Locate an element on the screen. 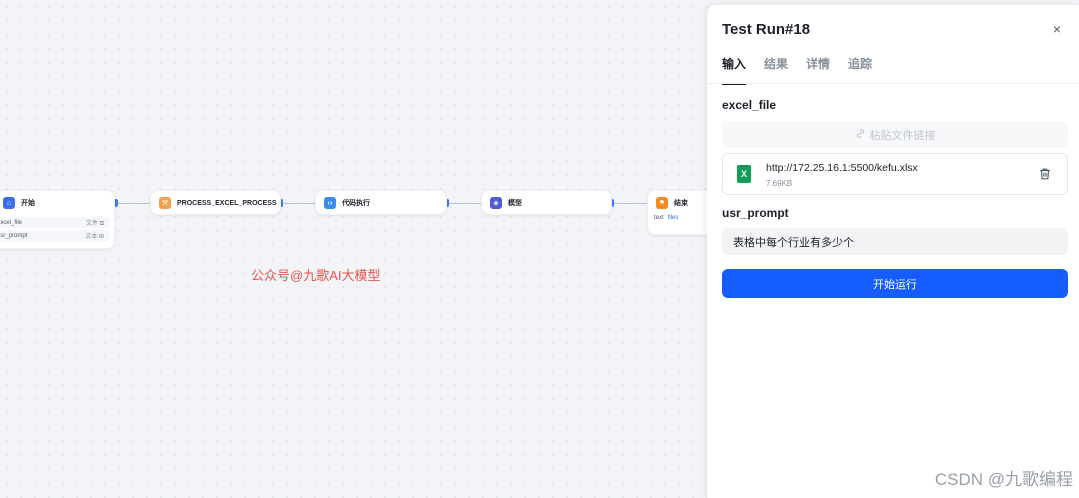 This screenshot has width=1079, height=498. code-icon: ‹› is located at coordinates (330, 203).